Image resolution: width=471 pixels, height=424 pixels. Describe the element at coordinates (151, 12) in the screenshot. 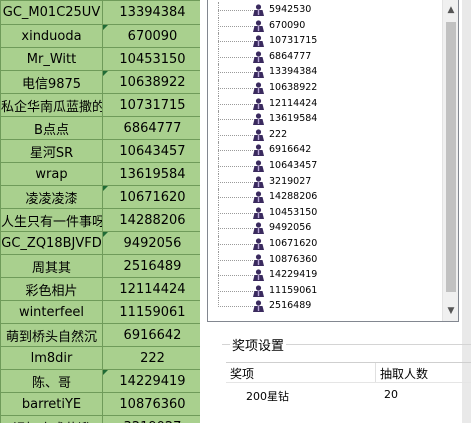

I see `cell-user-id: 13394384` at that location.